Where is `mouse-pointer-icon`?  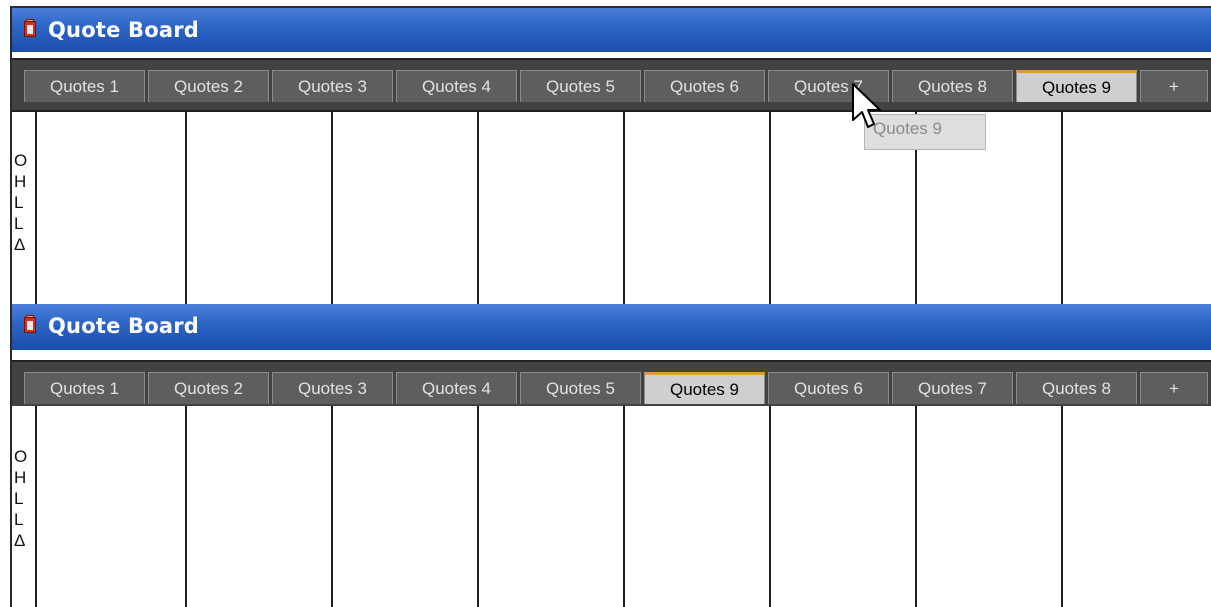 mouse-pointer-icon is located at coordinates (866, 105).